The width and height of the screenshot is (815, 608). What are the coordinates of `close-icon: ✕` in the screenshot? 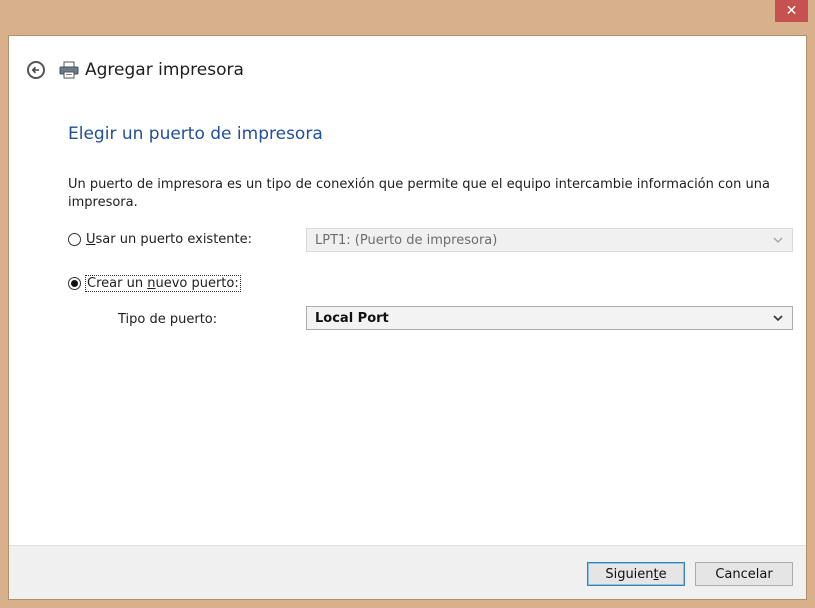 It's located at (791, 11).